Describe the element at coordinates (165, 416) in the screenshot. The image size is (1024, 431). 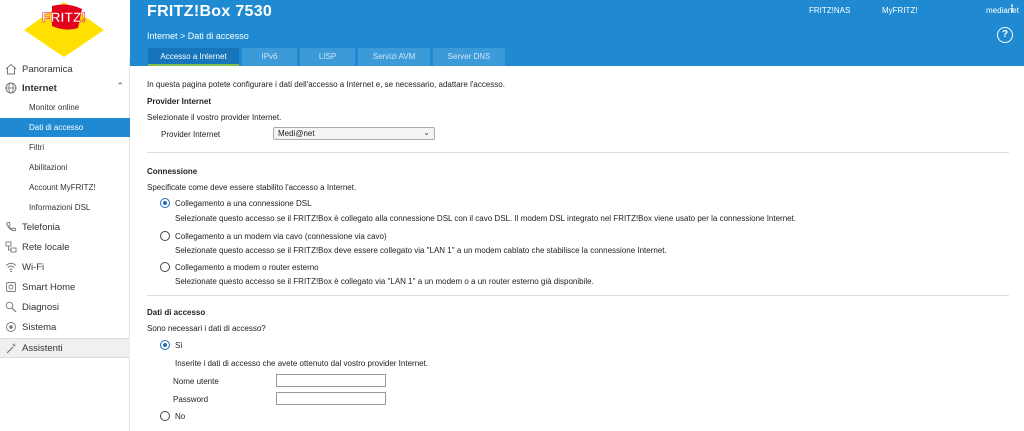
I see `radio-access-no` at that location.